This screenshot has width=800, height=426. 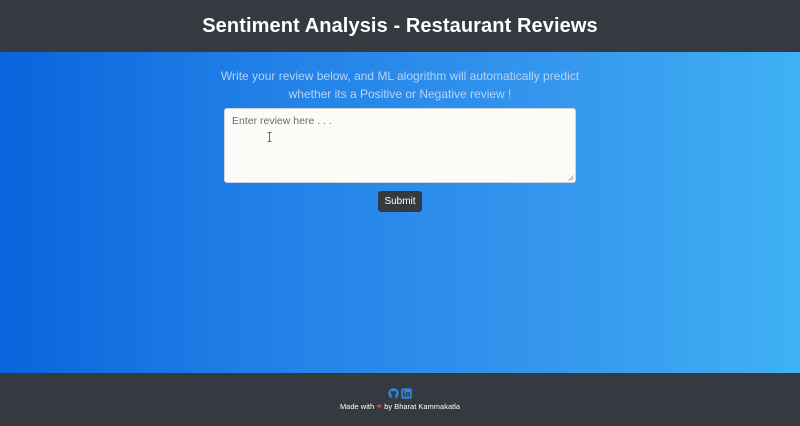 I want to click on resize-handle-icon, so click(x=571, y=178).